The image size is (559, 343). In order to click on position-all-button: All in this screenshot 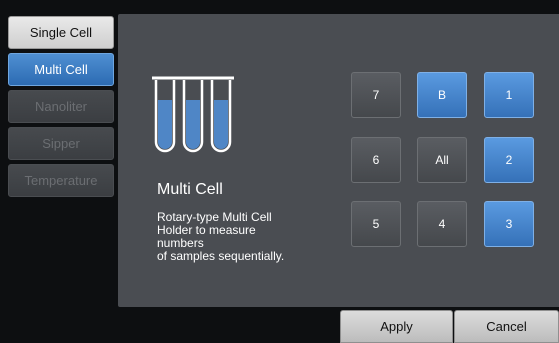, I will do `click(442, 160)`.